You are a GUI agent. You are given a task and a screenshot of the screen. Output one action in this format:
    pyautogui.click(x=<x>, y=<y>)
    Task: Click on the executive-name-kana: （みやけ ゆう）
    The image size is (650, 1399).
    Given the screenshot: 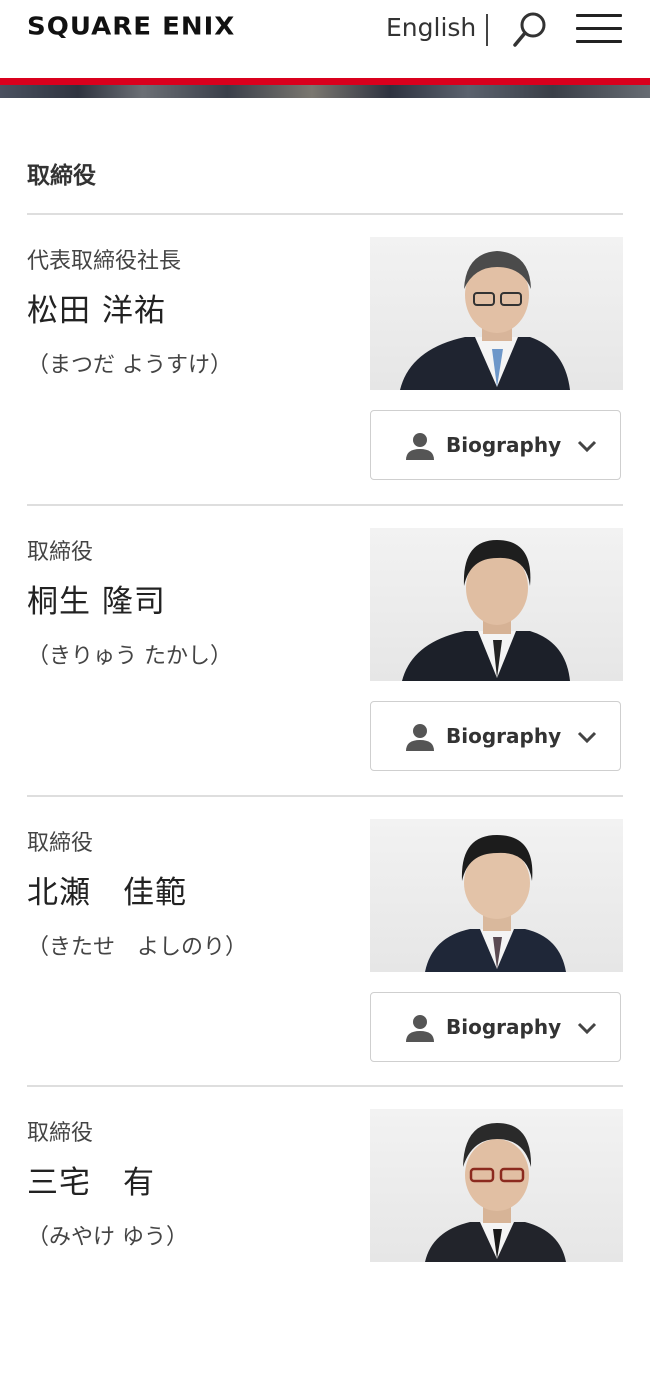 What is the action you would take?
    pyautogui.click(x=107, y=1237)
    